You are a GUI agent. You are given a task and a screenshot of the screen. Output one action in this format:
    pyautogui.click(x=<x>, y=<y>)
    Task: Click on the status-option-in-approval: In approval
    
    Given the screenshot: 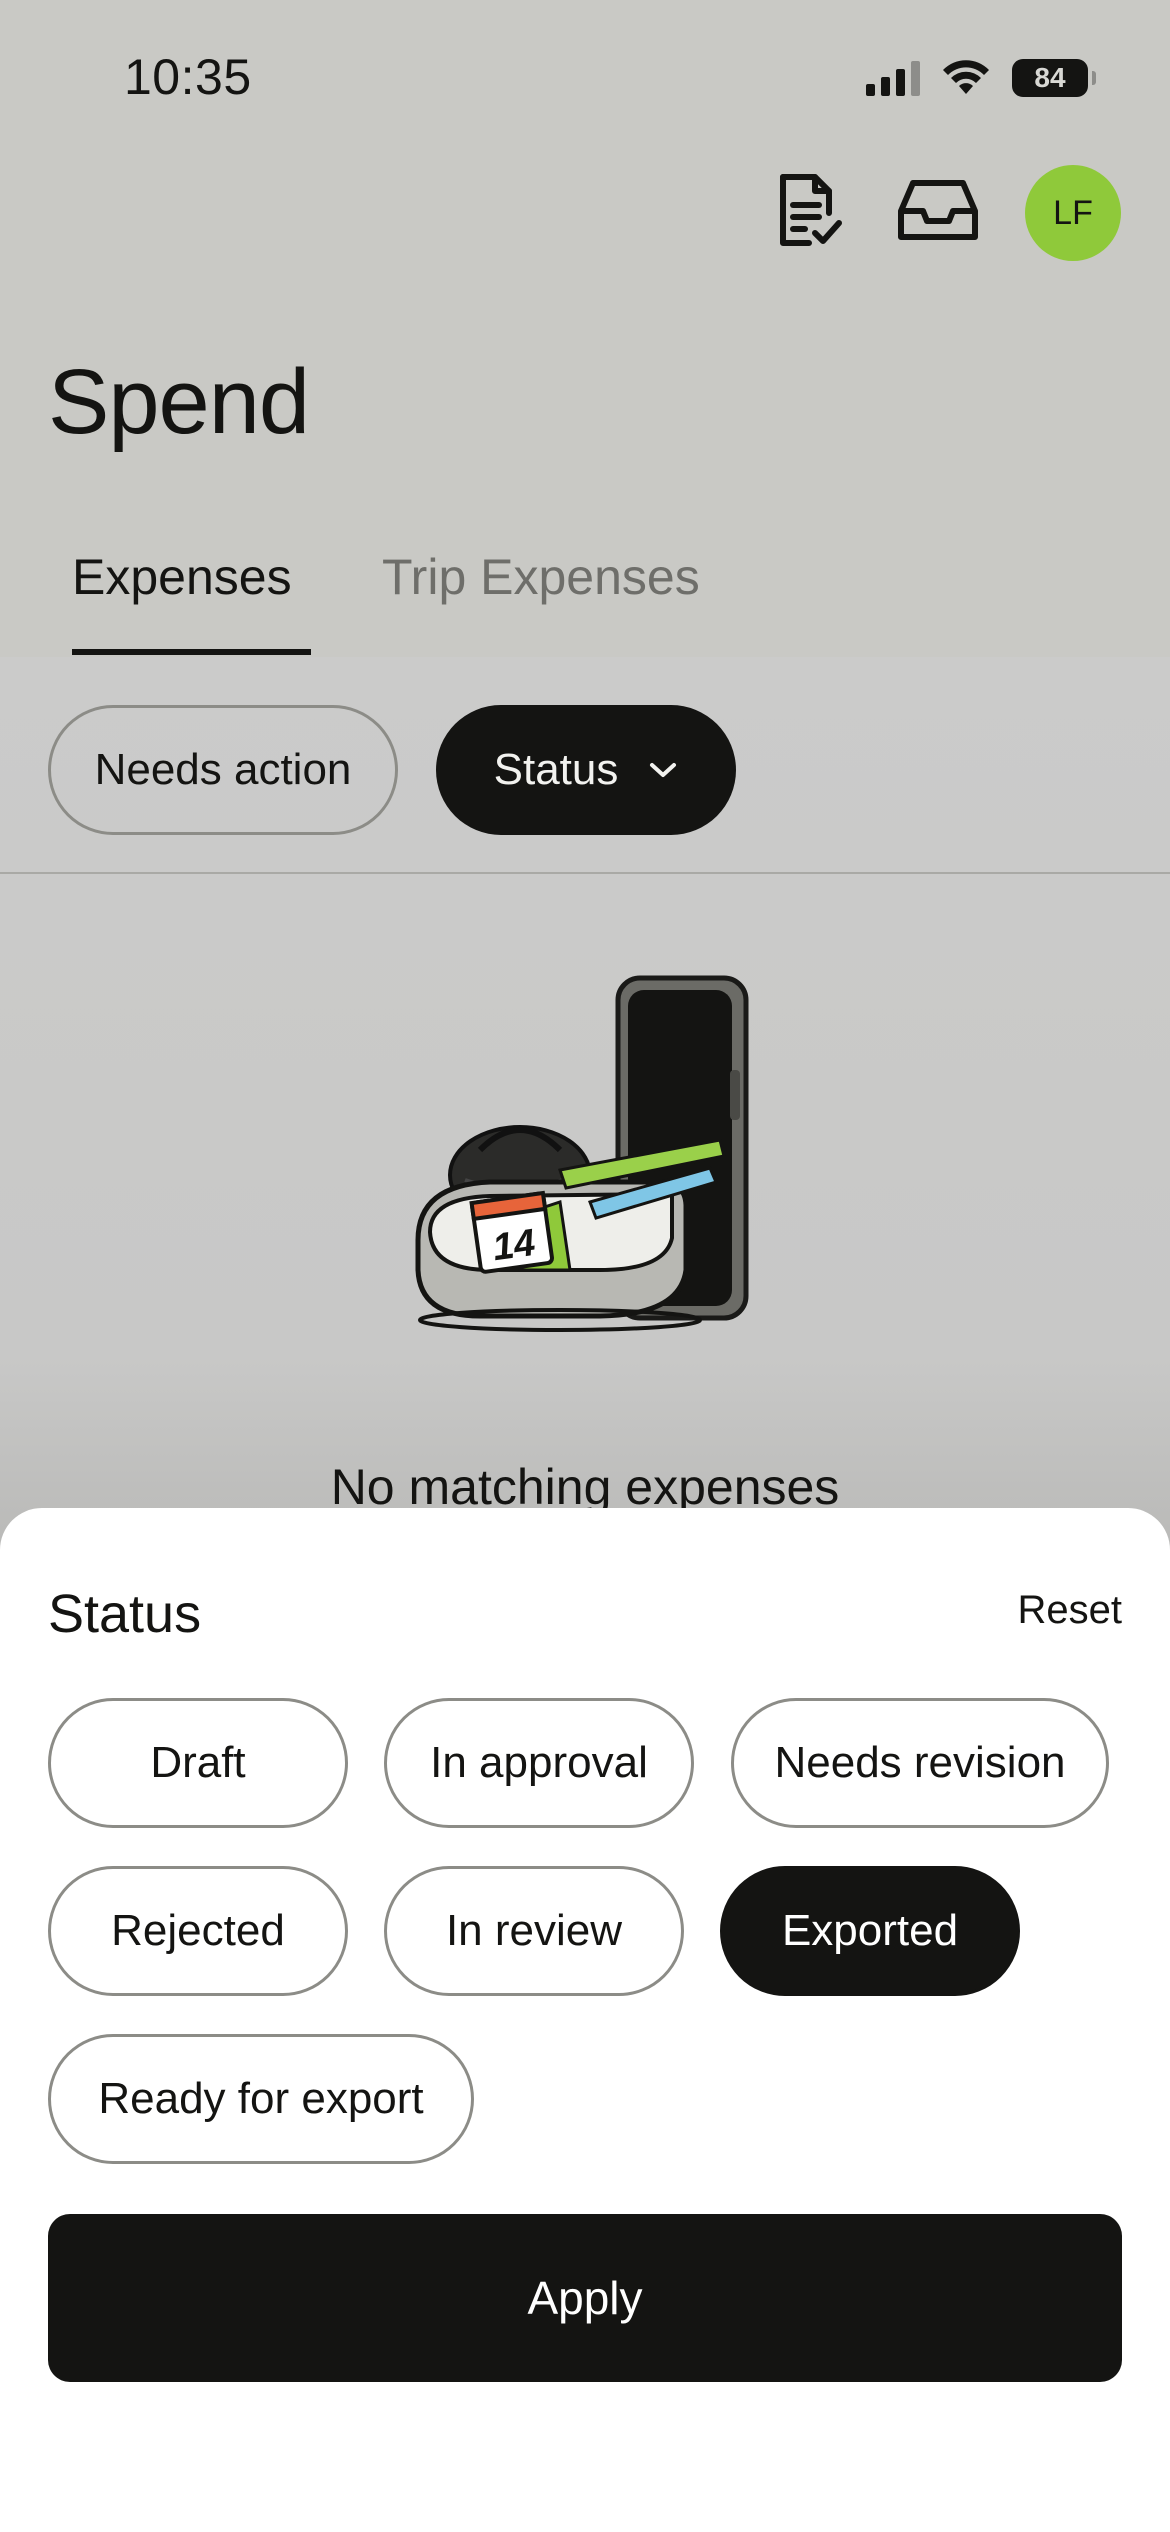 What is the action you would take?
    pyautogui.click(x=539, y=1763)
    